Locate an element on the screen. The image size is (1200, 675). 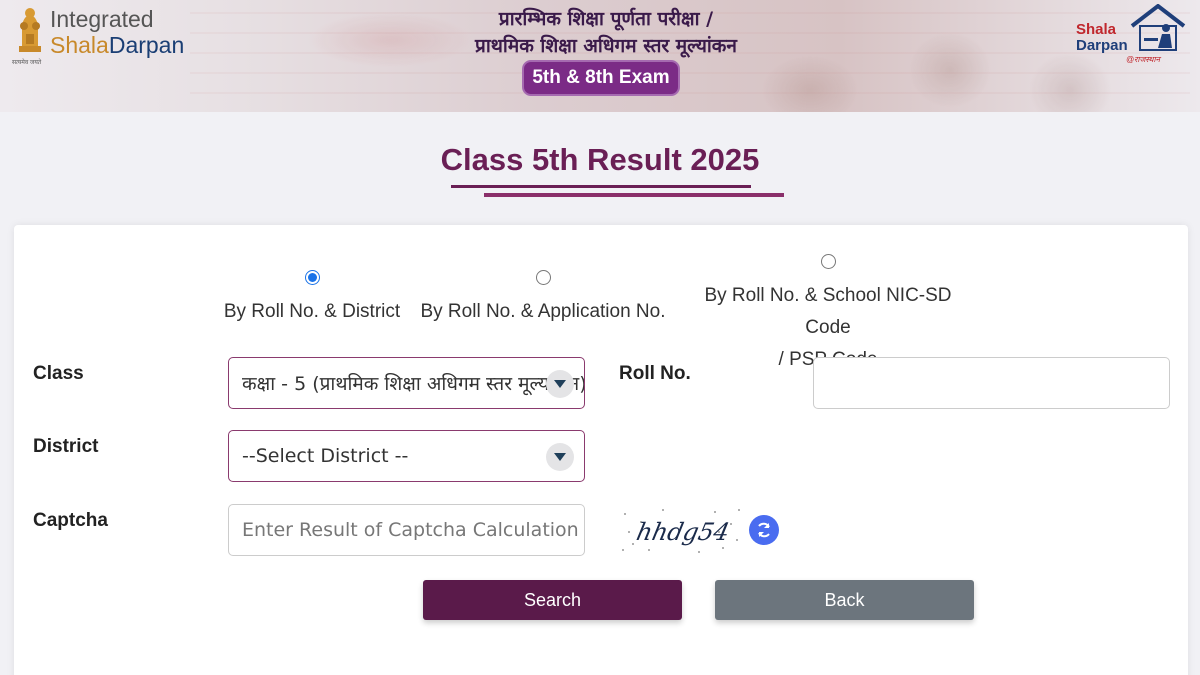
radio-roll-school-code is located at coordinates (828, 261).